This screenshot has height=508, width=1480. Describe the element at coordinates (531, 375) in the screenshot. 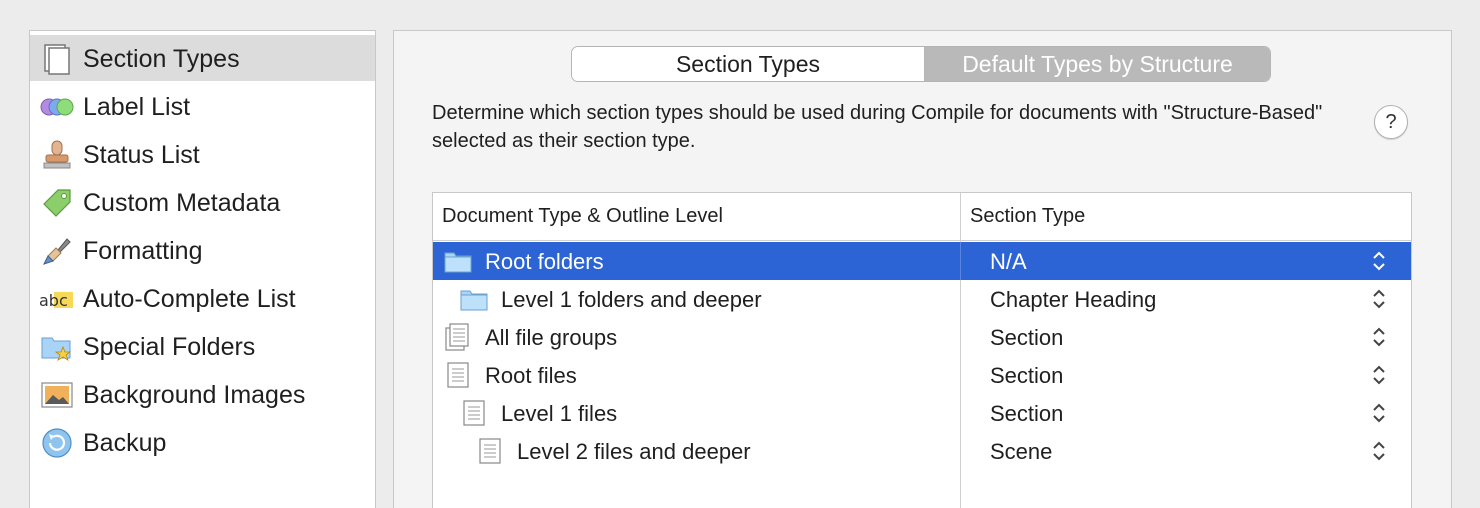

I see `row-label: Root files` at that location.